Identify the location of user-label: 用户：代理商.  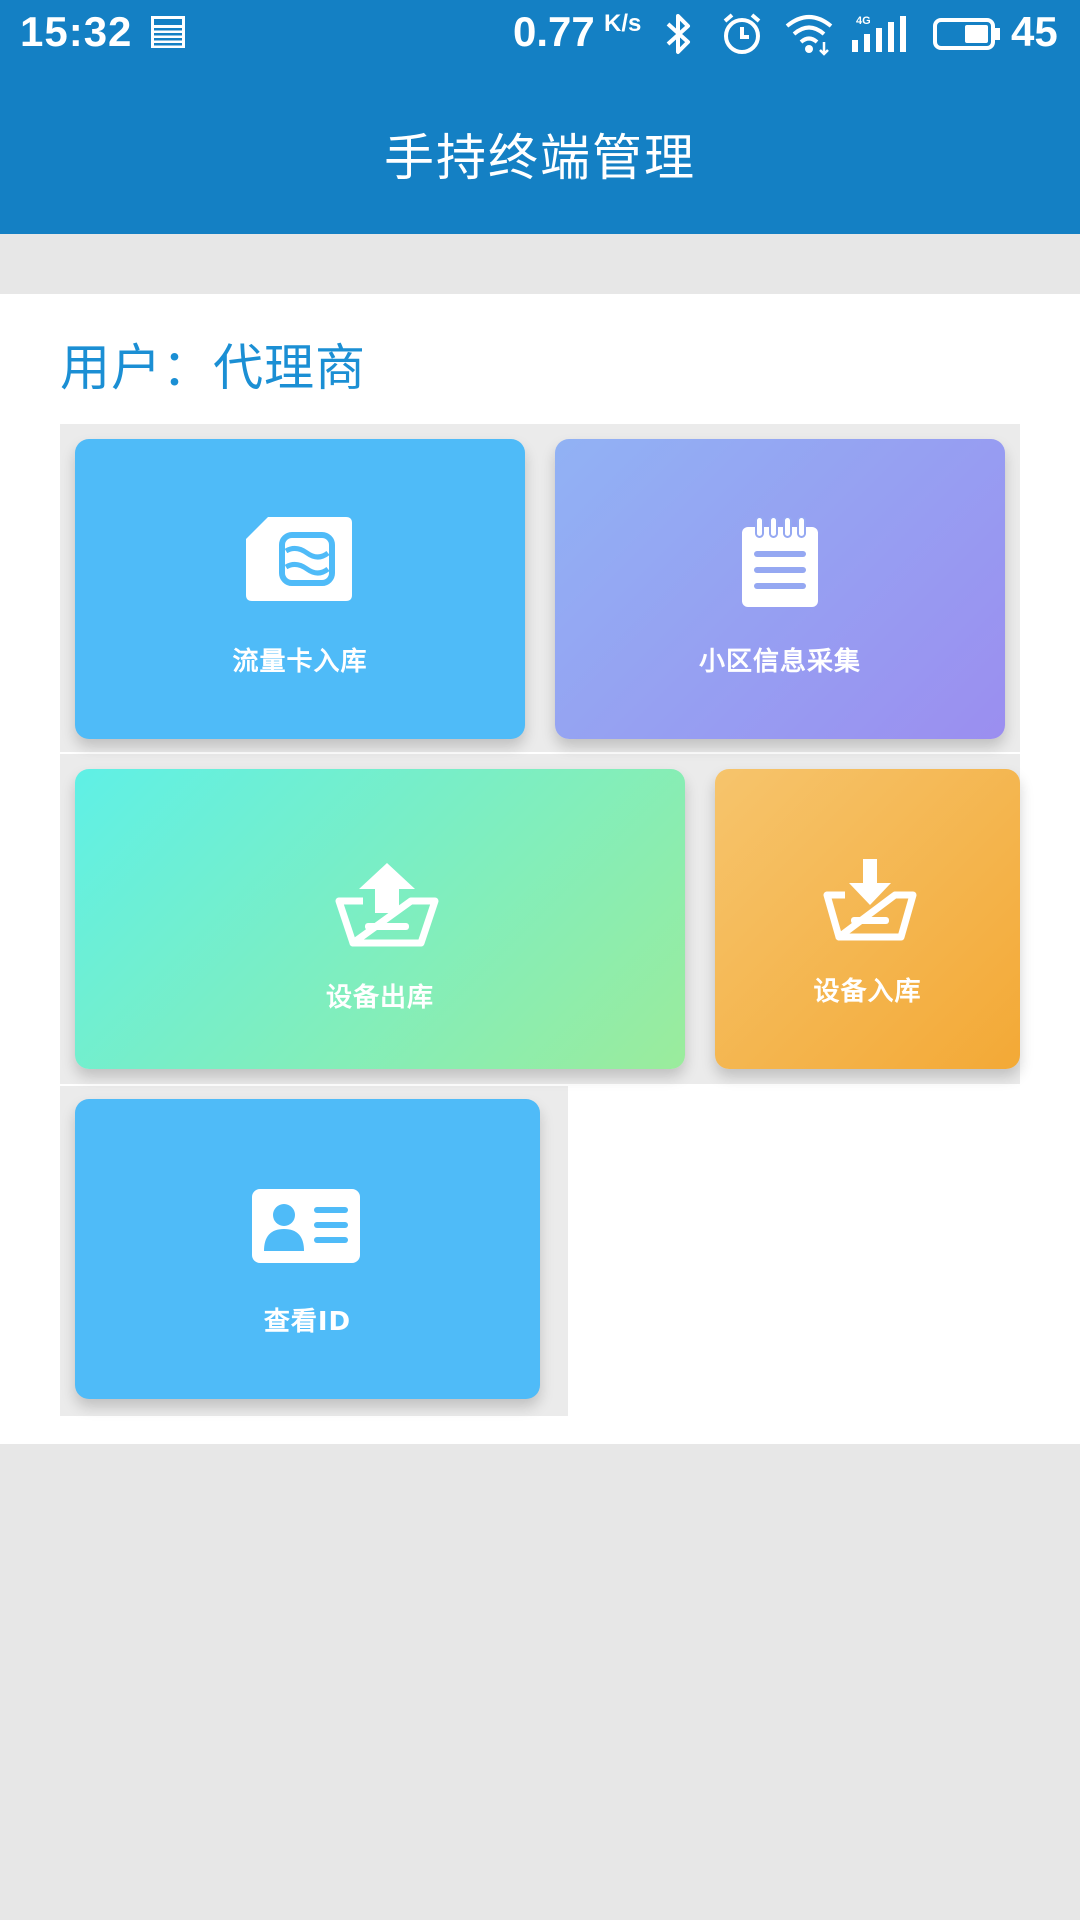
(213, 368).